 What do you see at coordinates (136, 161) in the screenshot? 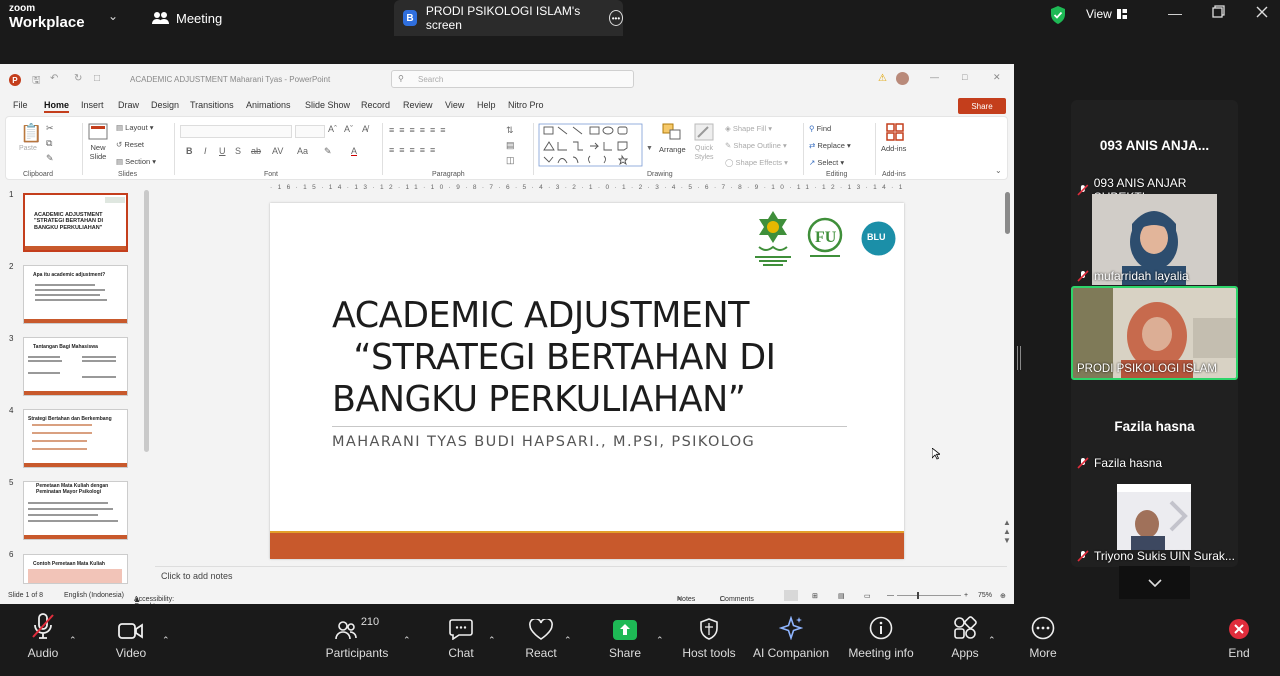
I see `section-button: ▤ Section ▾` at bounding box center [136, 161].